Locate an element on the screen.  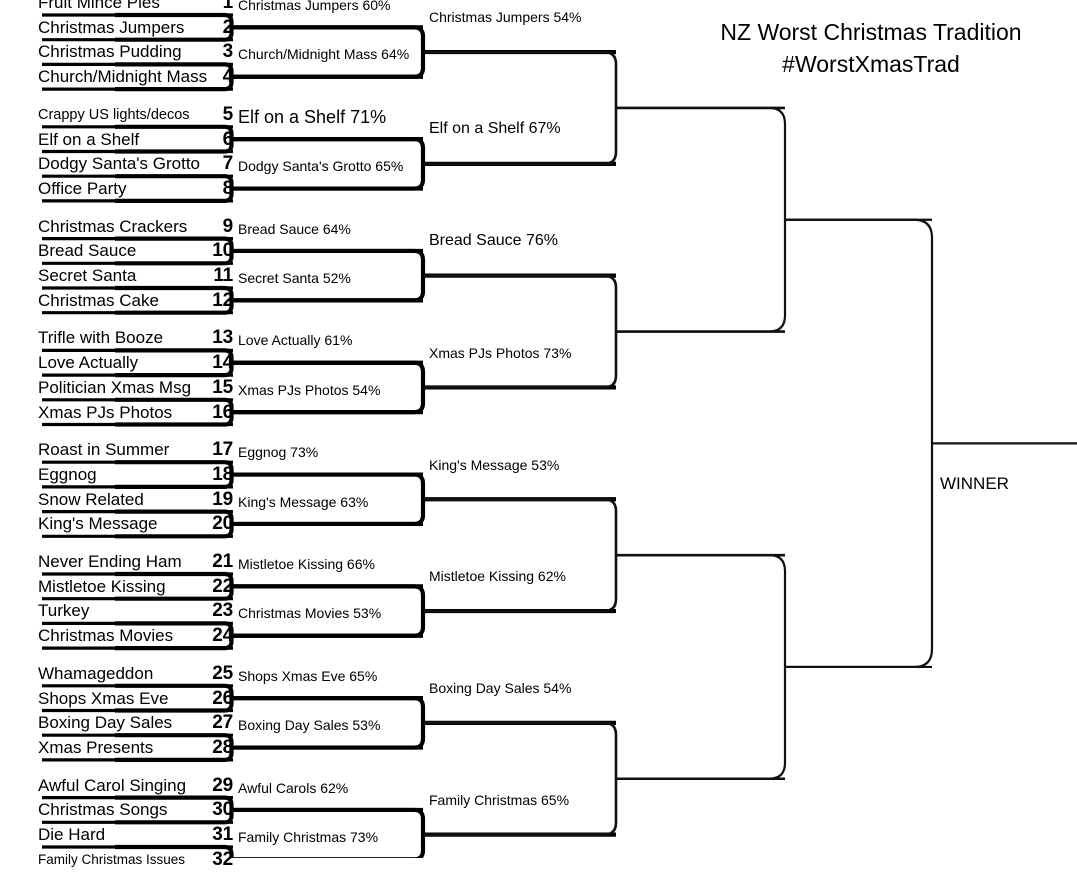
seed-row: 12 Christmas Cake is located at coordinates (116, 302).